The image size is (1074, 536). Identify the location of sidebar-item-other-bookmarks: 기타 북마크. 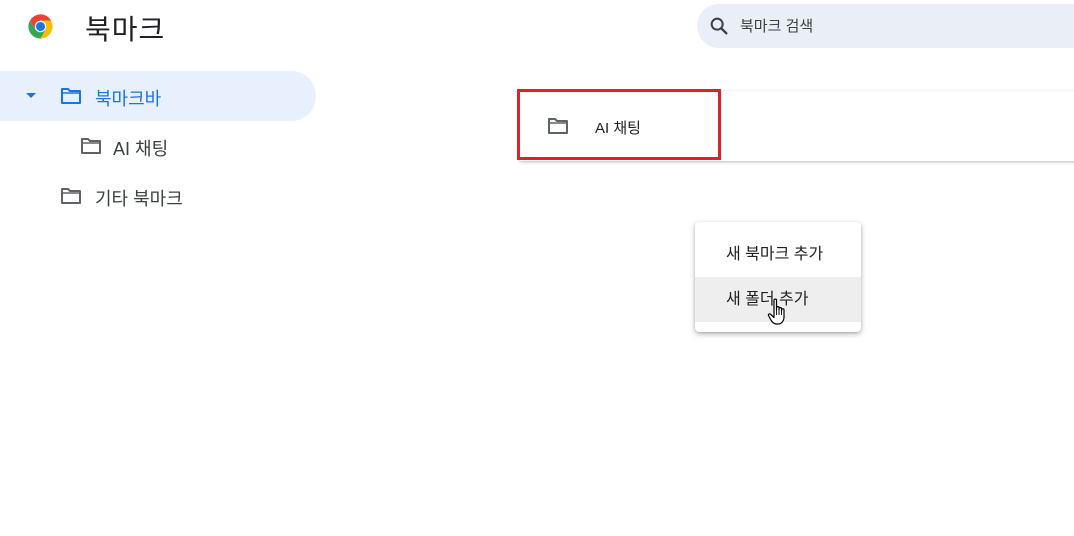
(160, 196).